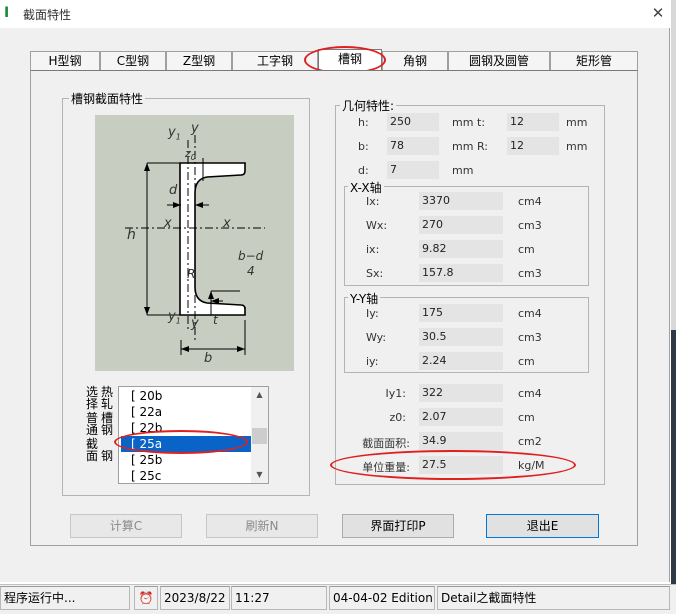  What do you see at coordinates (526, 361) in the screenshot?
I see `iy-unit: cm` at bounding box center [526, 361].